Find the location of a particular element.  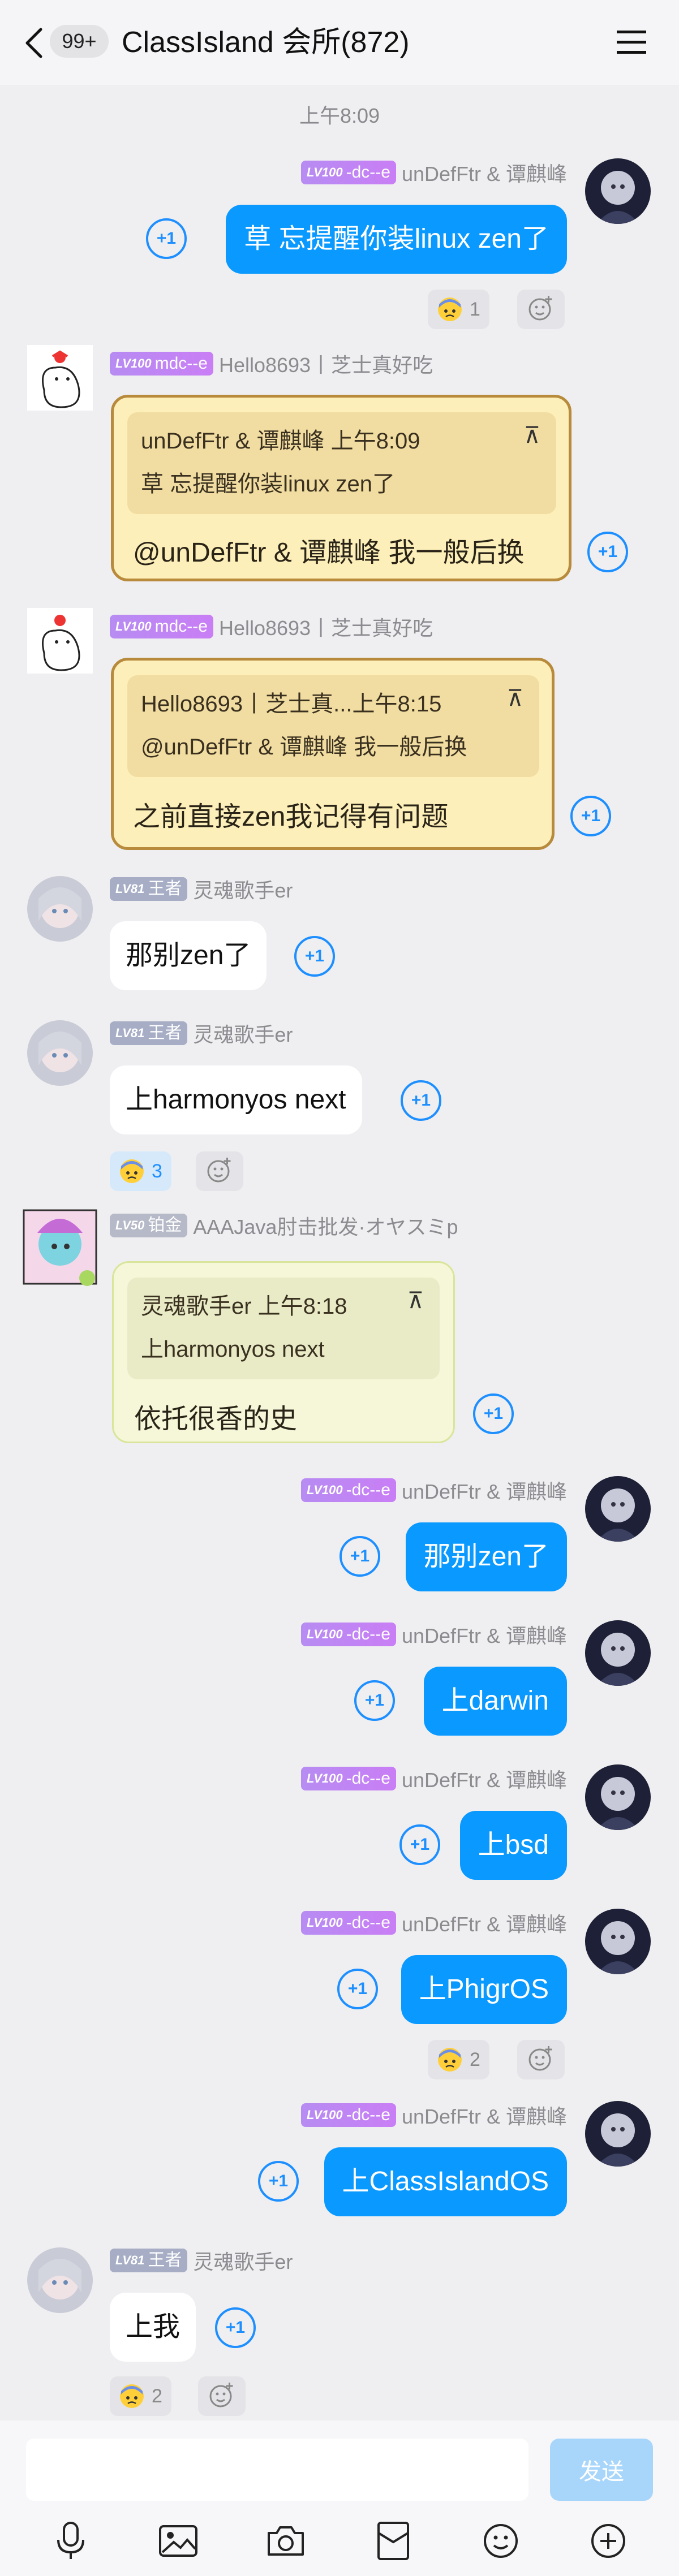

emoji-button is located at coordinates (500, 2541).